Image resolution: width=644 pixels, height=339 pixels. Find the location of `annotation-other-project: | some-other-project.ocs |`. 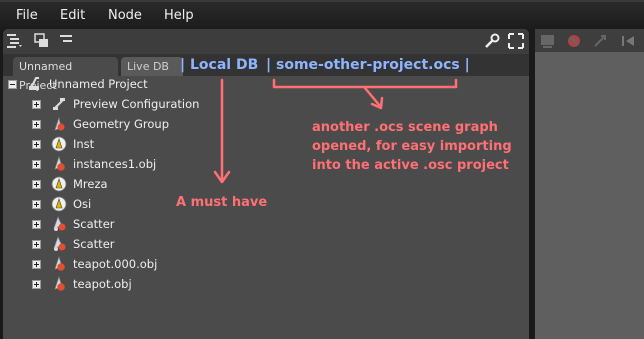

annotation-other-project: | some-other-project.ocs | is located at coordinates (368, 65).